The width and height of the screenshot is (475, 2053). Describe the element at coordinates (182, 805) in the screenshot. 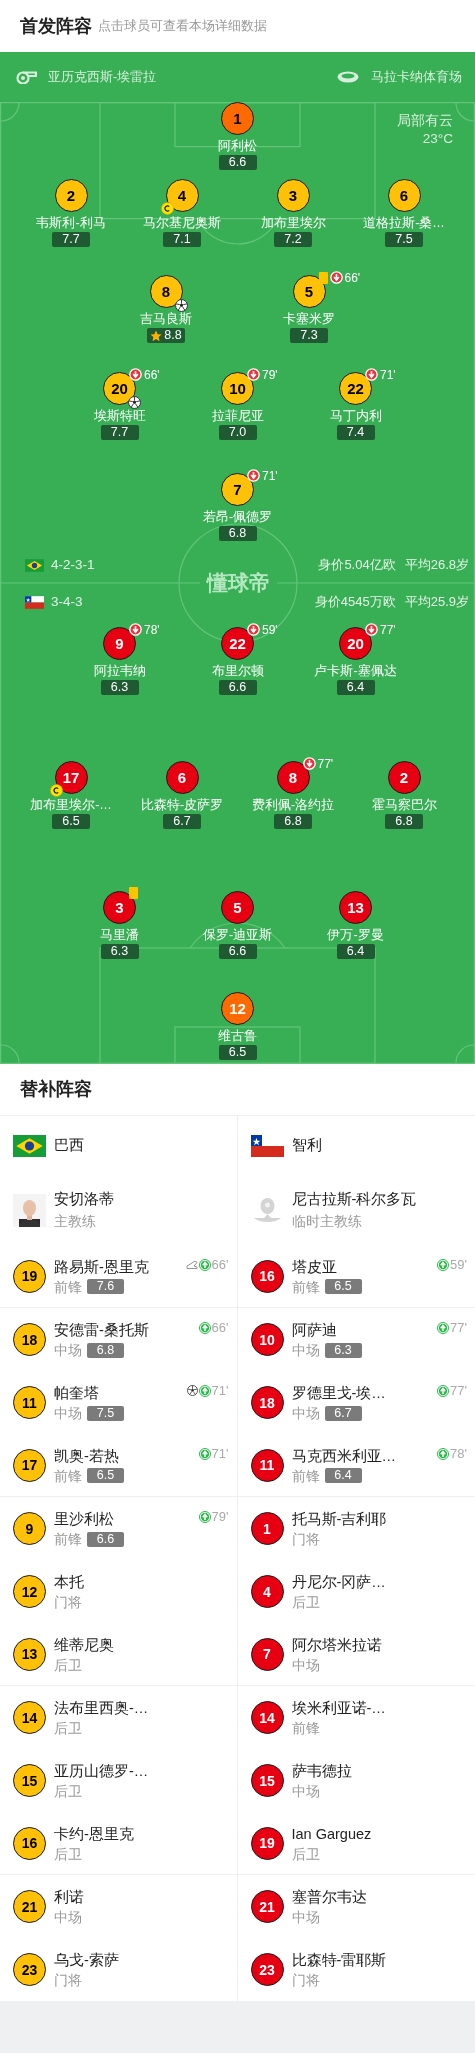

I see `player-name: 比森特-皮萨罗` at that location.